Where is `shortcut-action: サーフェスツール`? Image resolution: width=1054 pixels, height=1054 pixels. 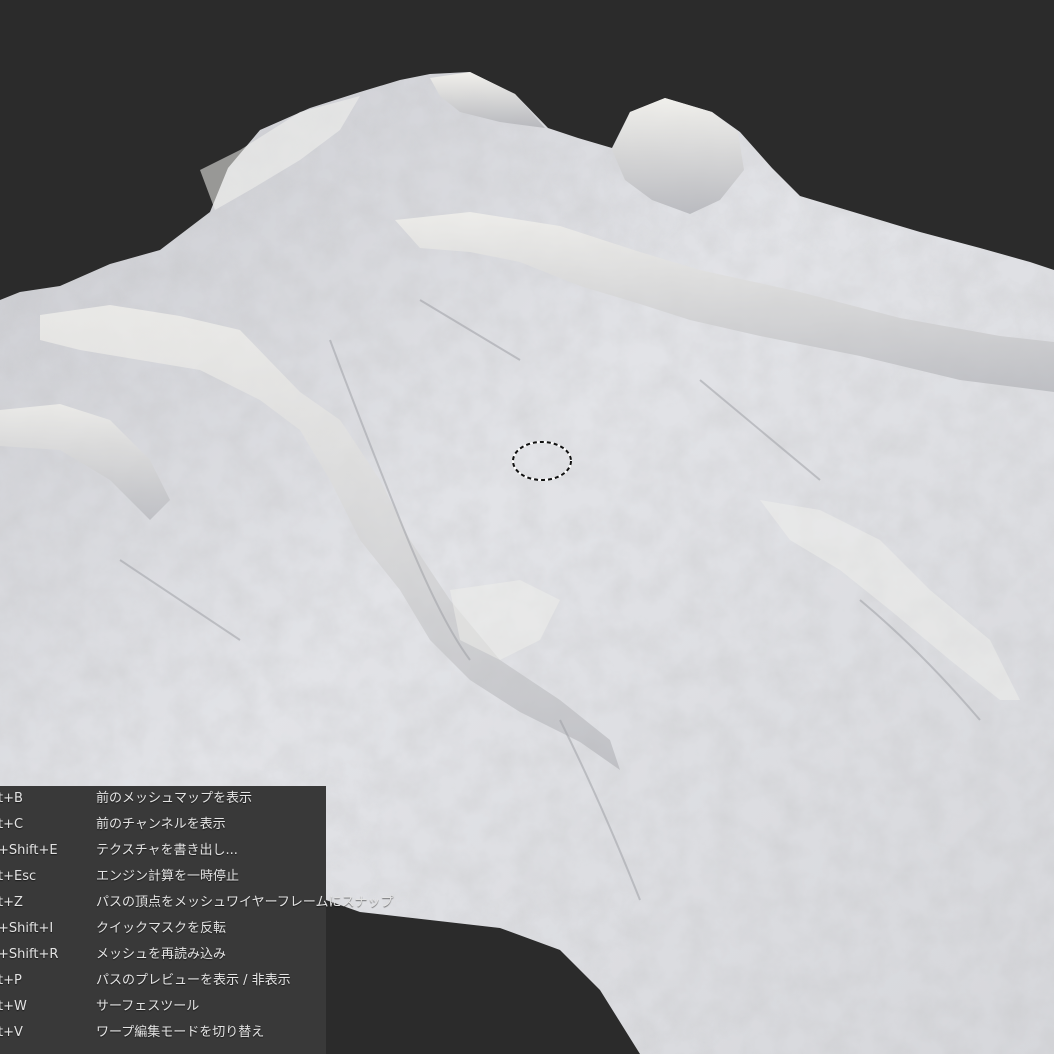
shortcut-action: サーフェスツール is located at coordinates (148, 1006).